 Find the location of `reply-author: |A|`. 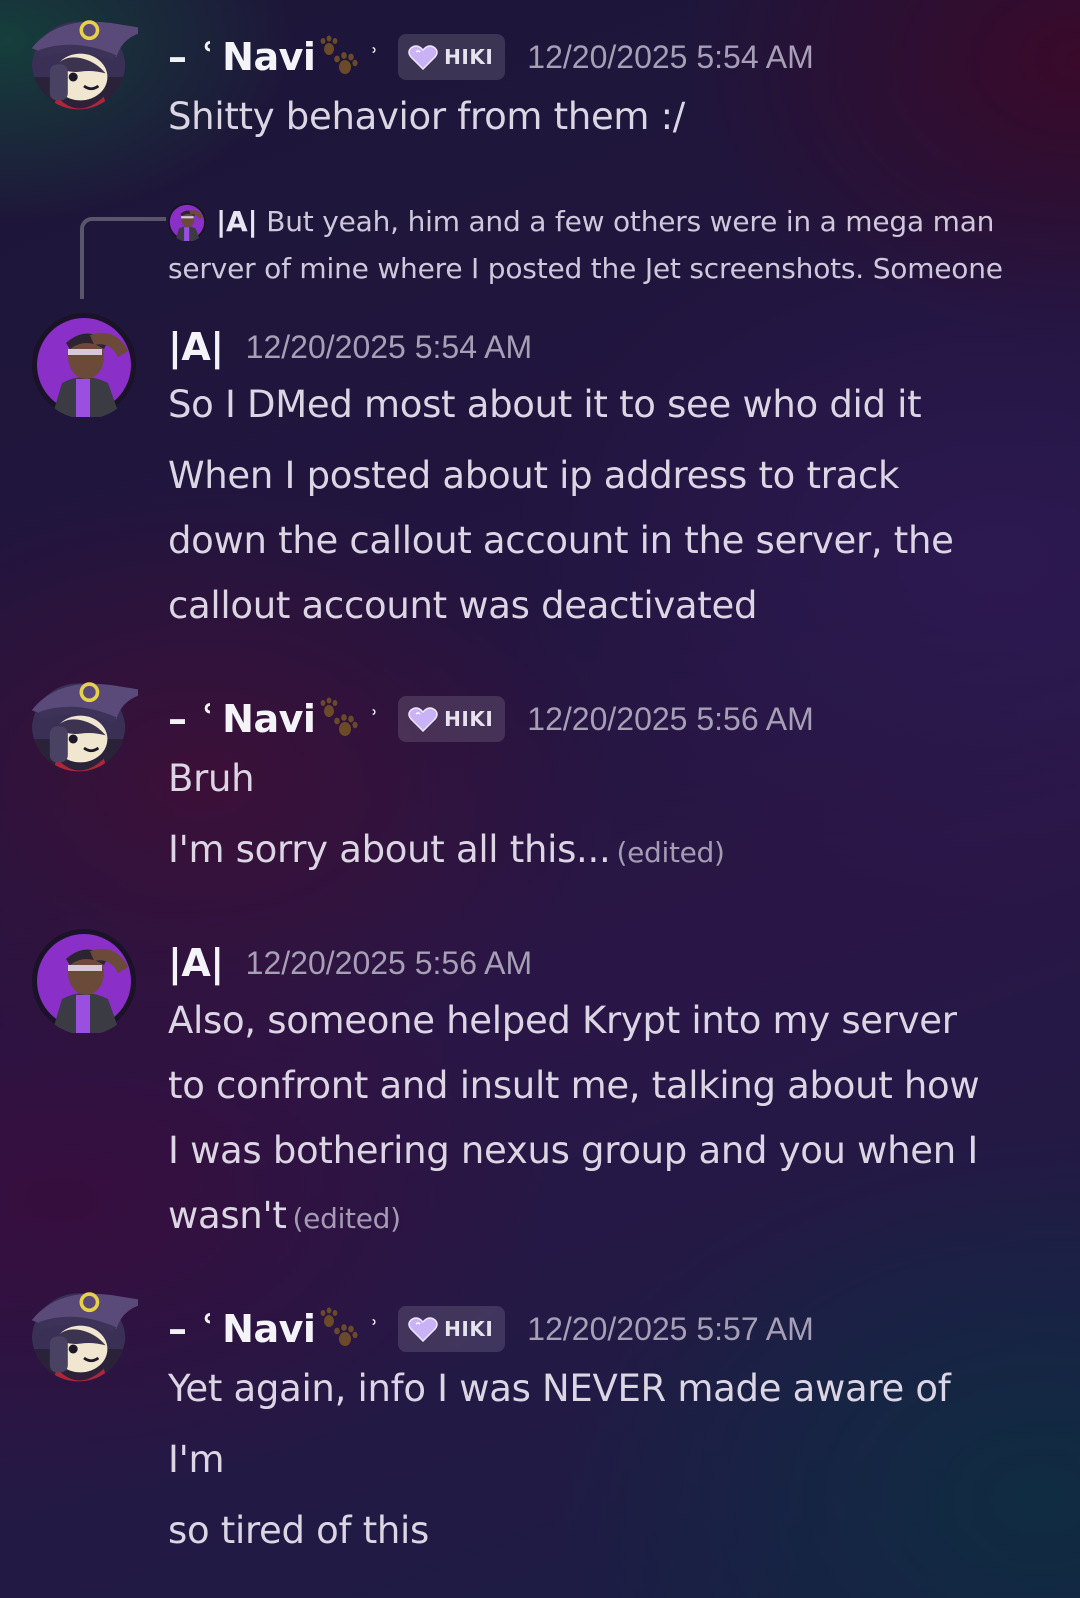

reply-author: |A| is located at coordinates (237, 221).